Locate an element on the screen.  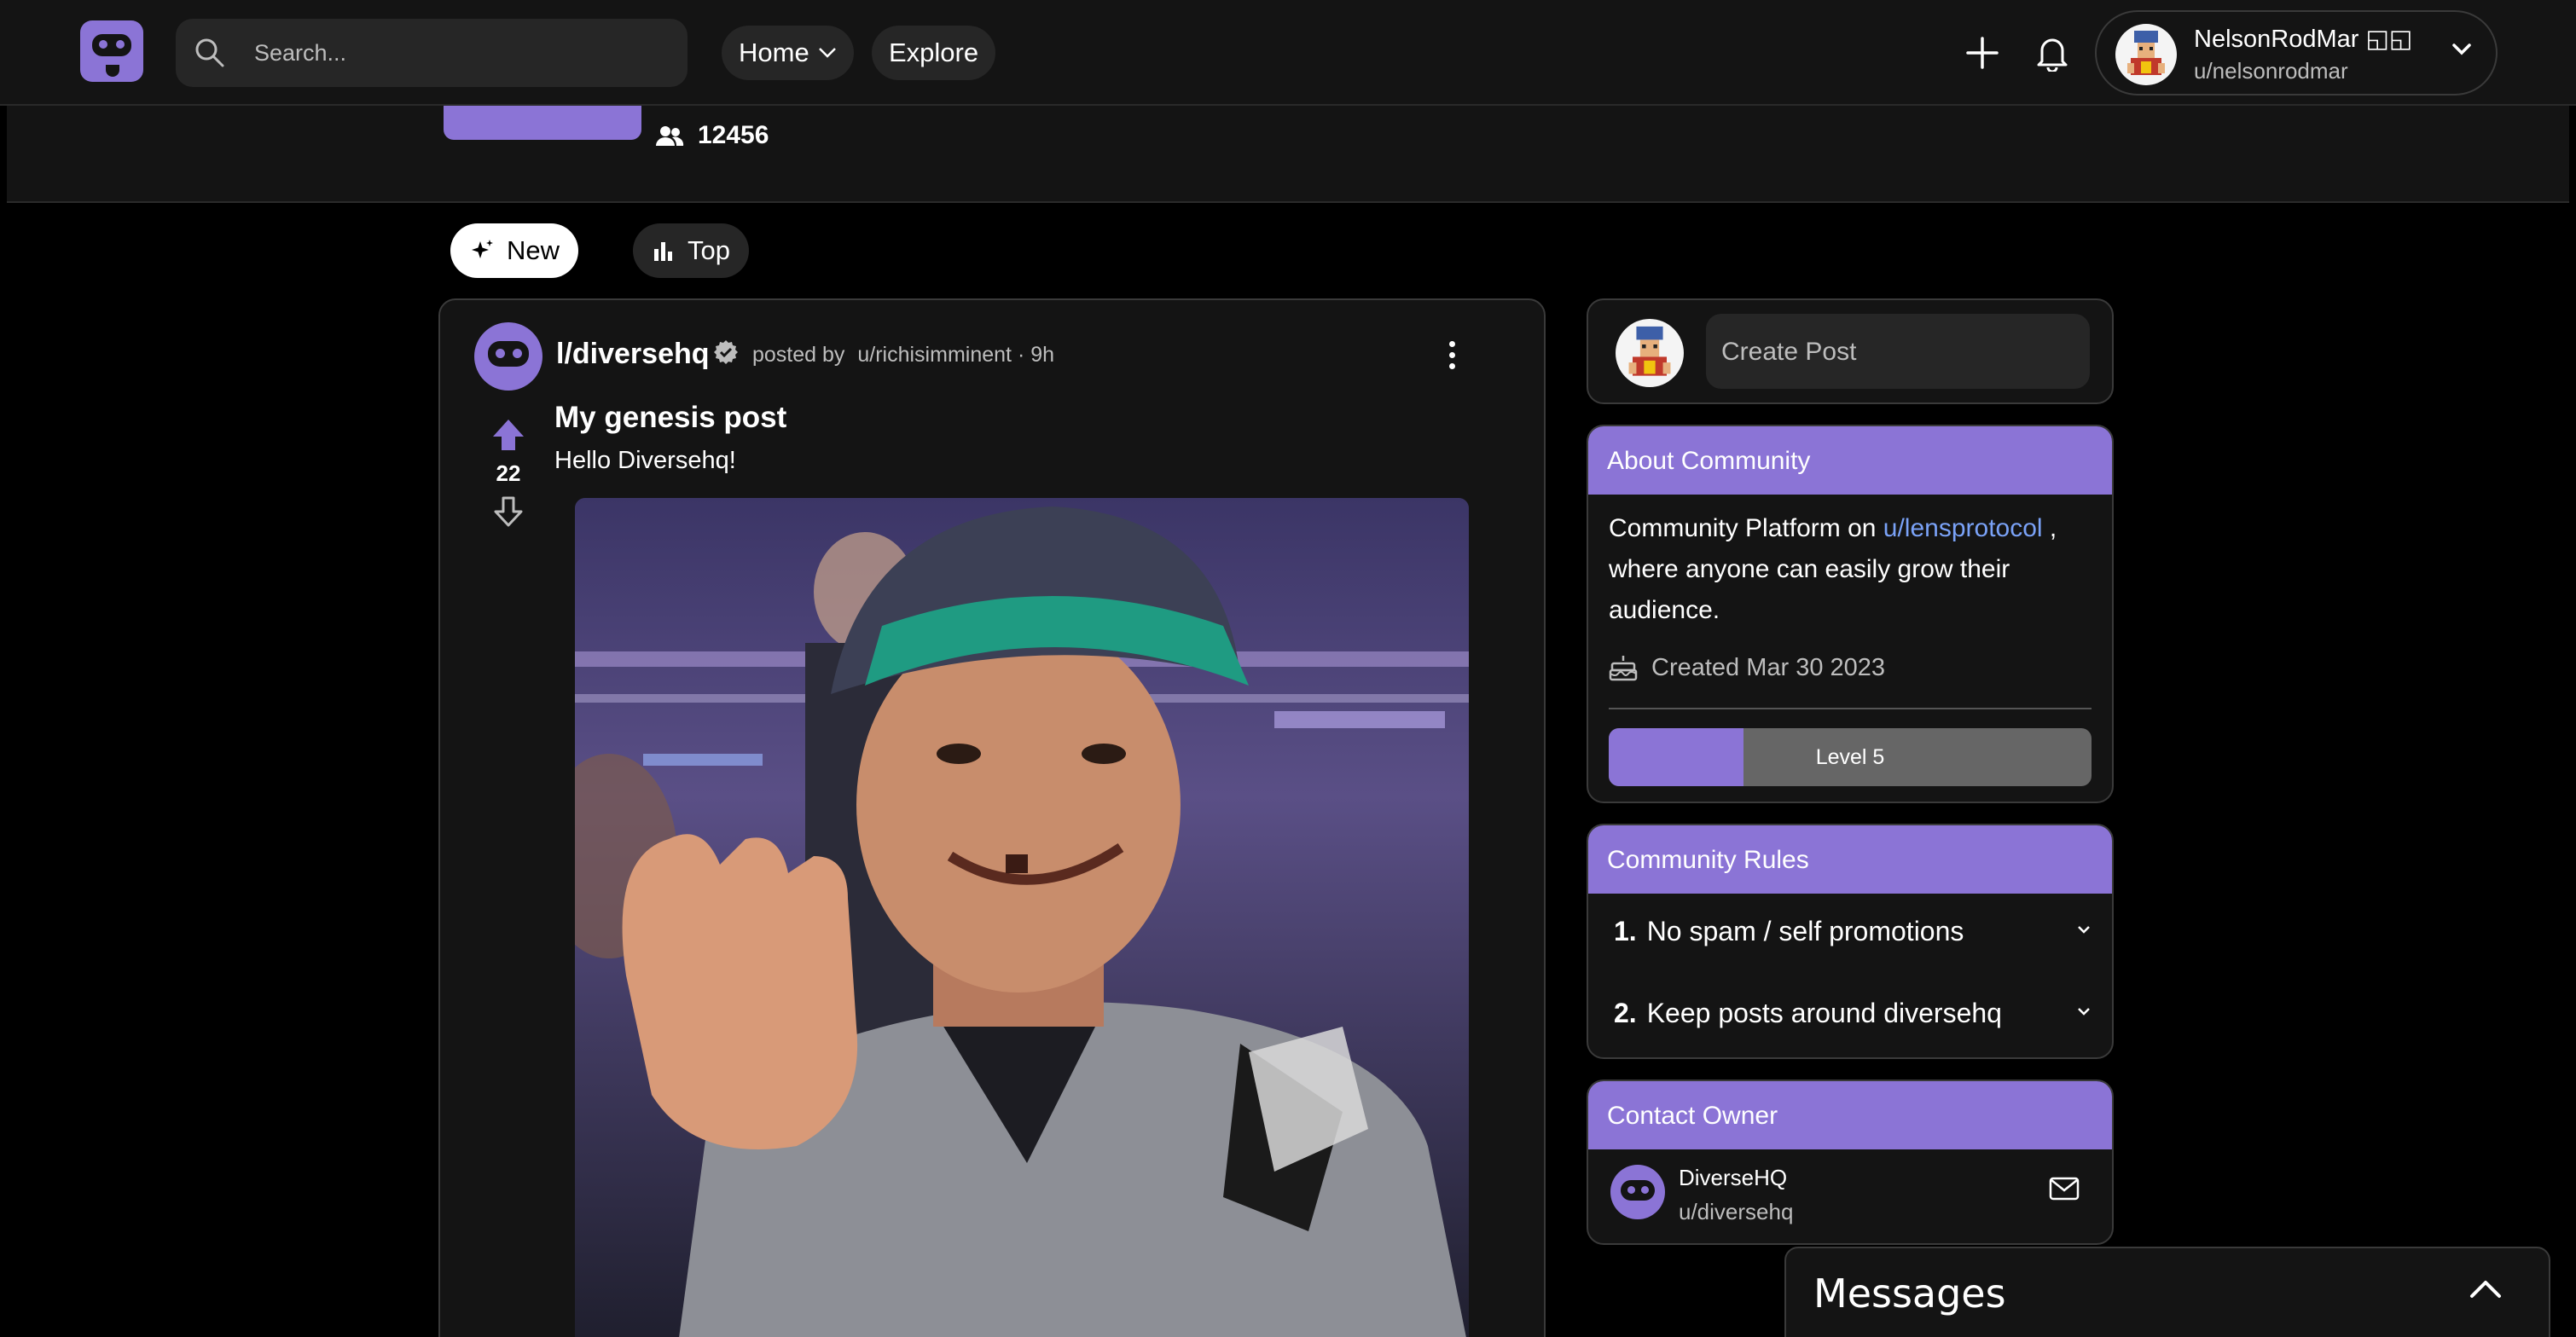
plus-icon is located at coordinates (1982, 53).